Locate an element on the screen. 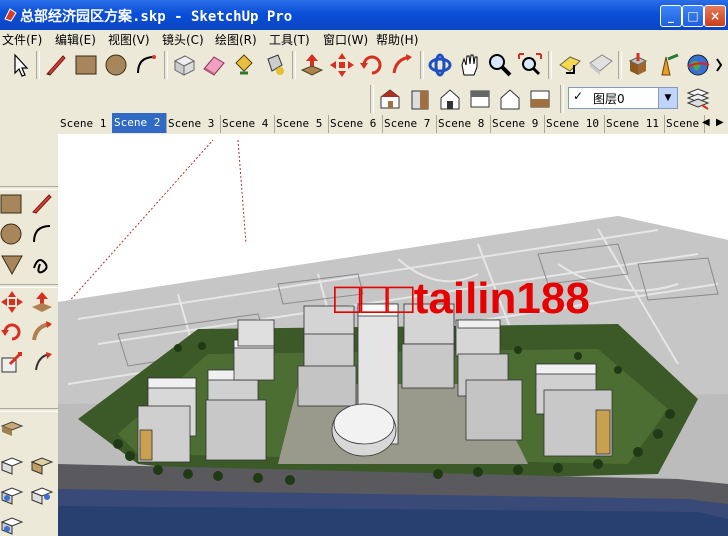 This screenshot has width=728, height=536. zoom-extents-icon is located at coordinates (530, 65).